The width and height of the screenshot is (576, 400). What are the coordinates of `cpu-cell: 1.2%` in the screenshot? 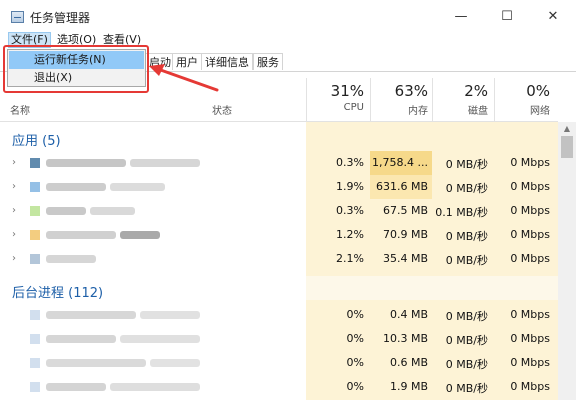 It's located at (350, 234).